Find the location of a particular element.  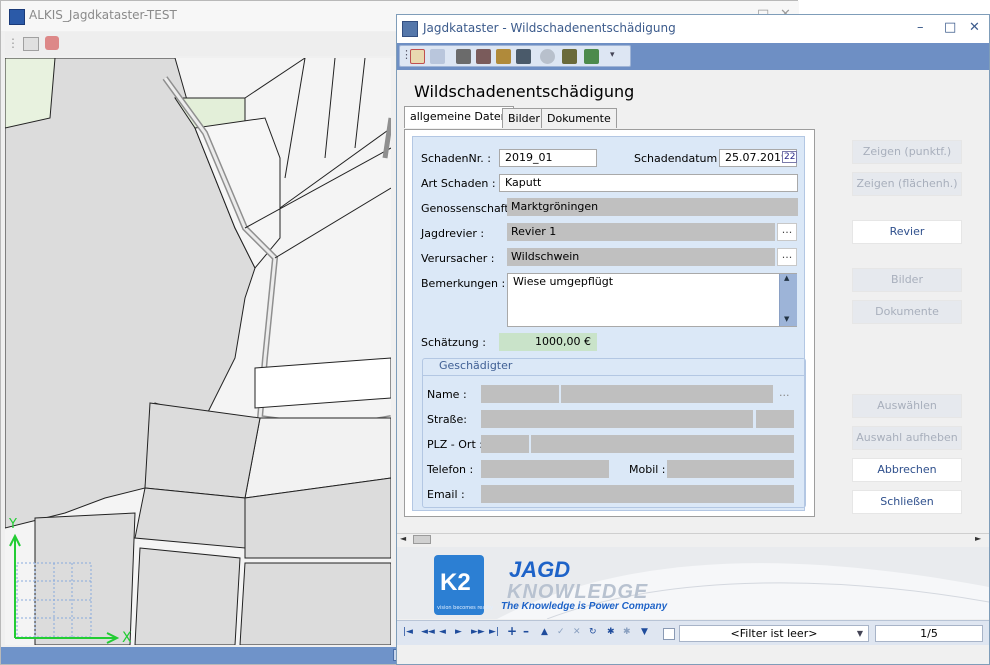

chevron-down-icon: ▼ is located at coordinates (860, 633).